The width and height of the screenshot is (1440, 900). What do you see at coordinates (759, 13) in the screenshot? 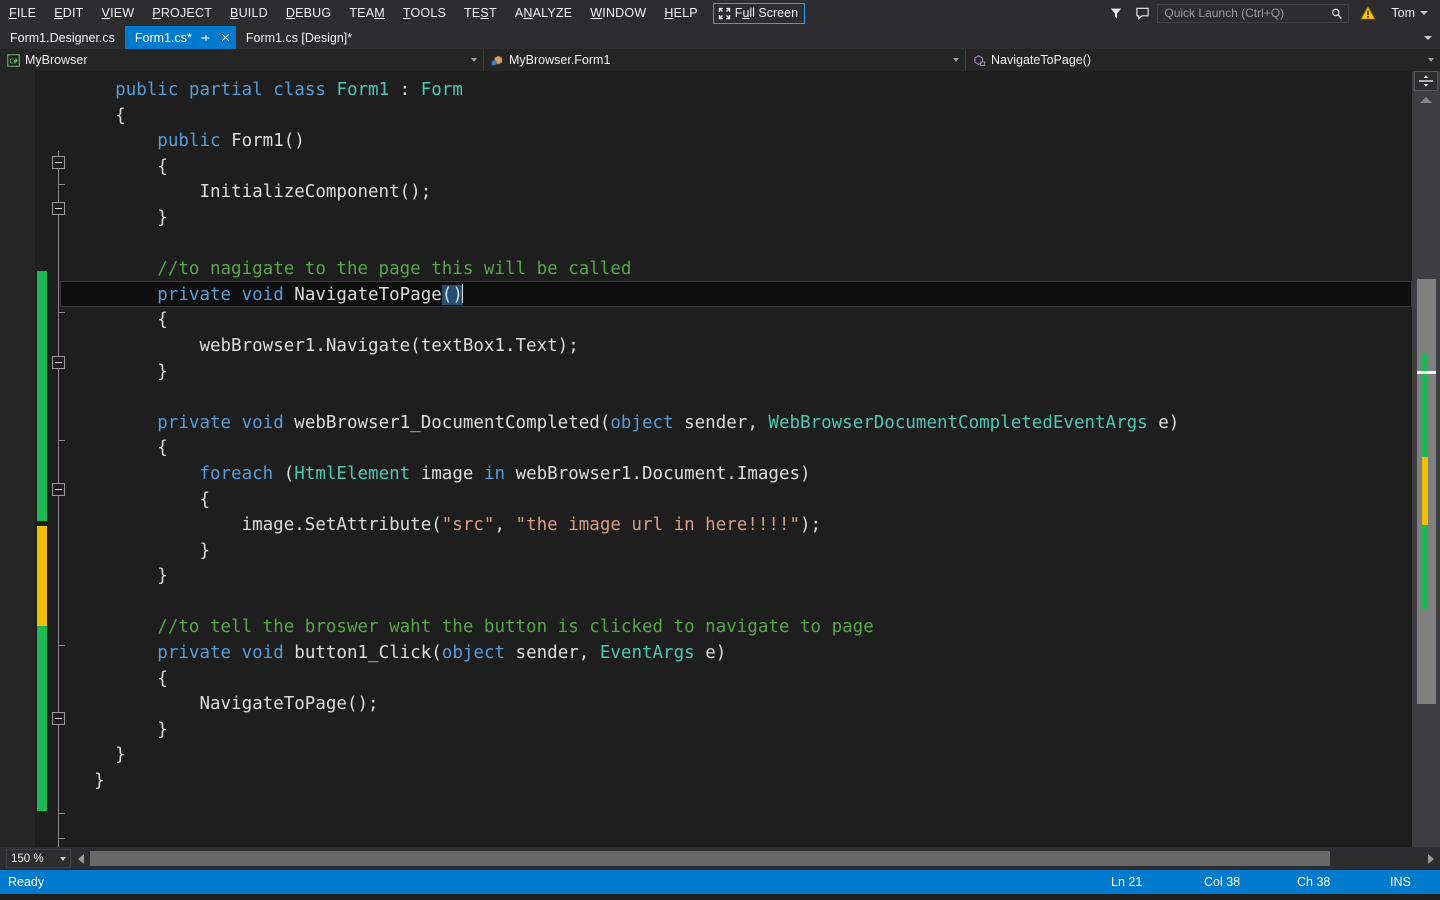
I see `full-screen-button: Full Screen` at bounding box center [759, 13].